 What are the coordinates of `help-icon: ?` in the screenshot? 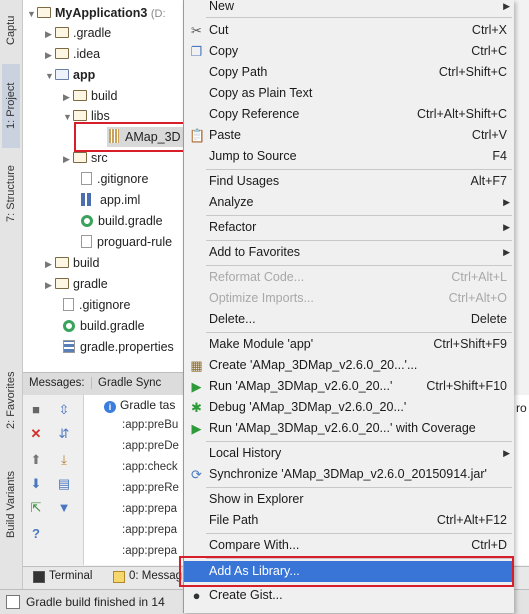 It's located at (36, 534).